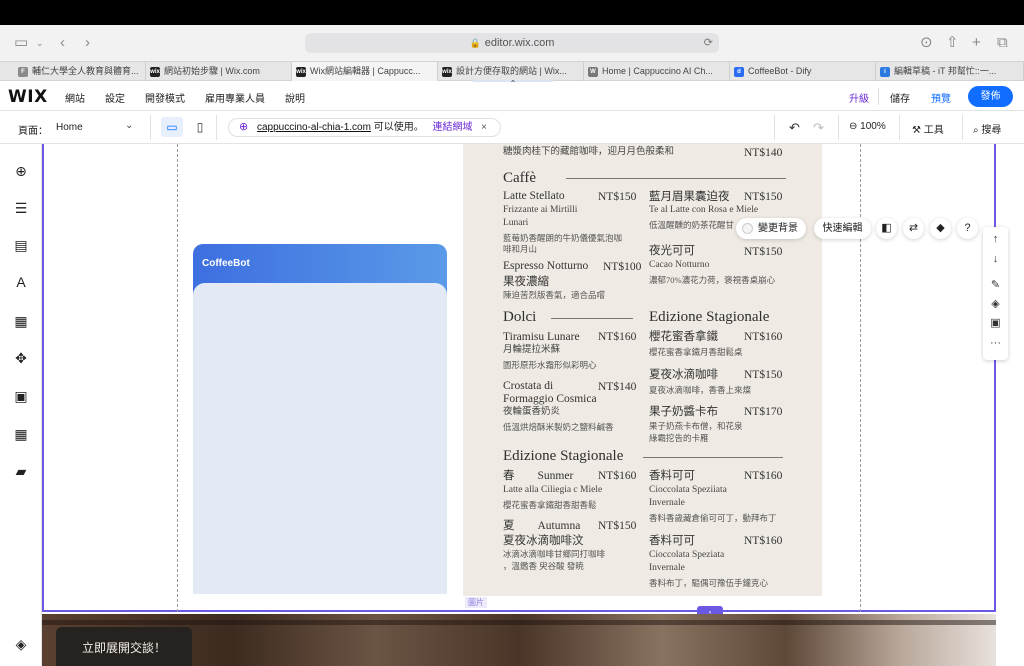  I want to click on menu-item-desc: 陳迫苦烈版香氣，適合品嚐, so click(554, 295).